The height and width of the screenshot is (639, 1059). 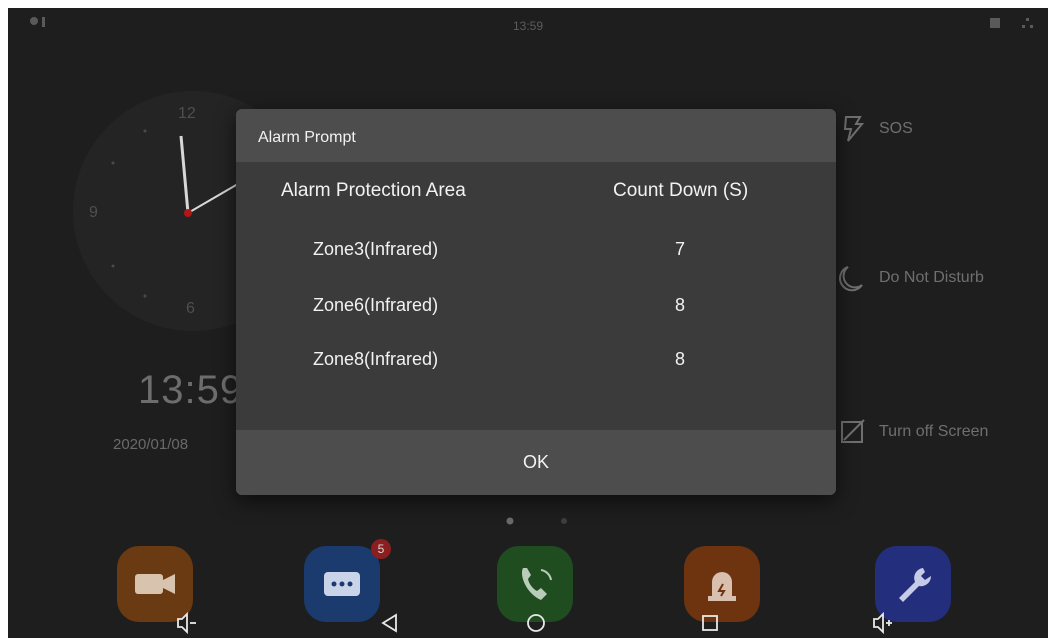 I want to click on ok-button: OK, so click(x=536, y=462).